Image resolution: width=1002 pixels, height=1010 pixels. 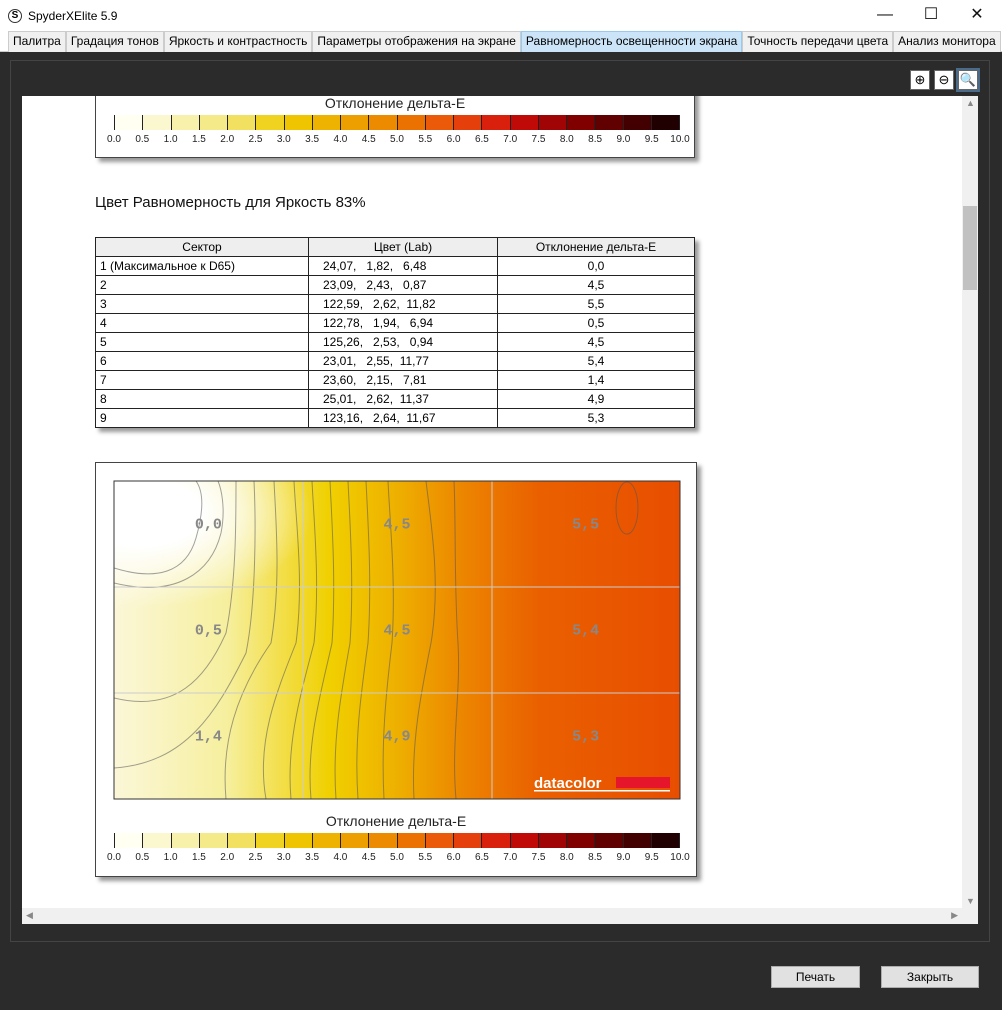 I want to click on print-button: Печать, so click(x=815, y=977).